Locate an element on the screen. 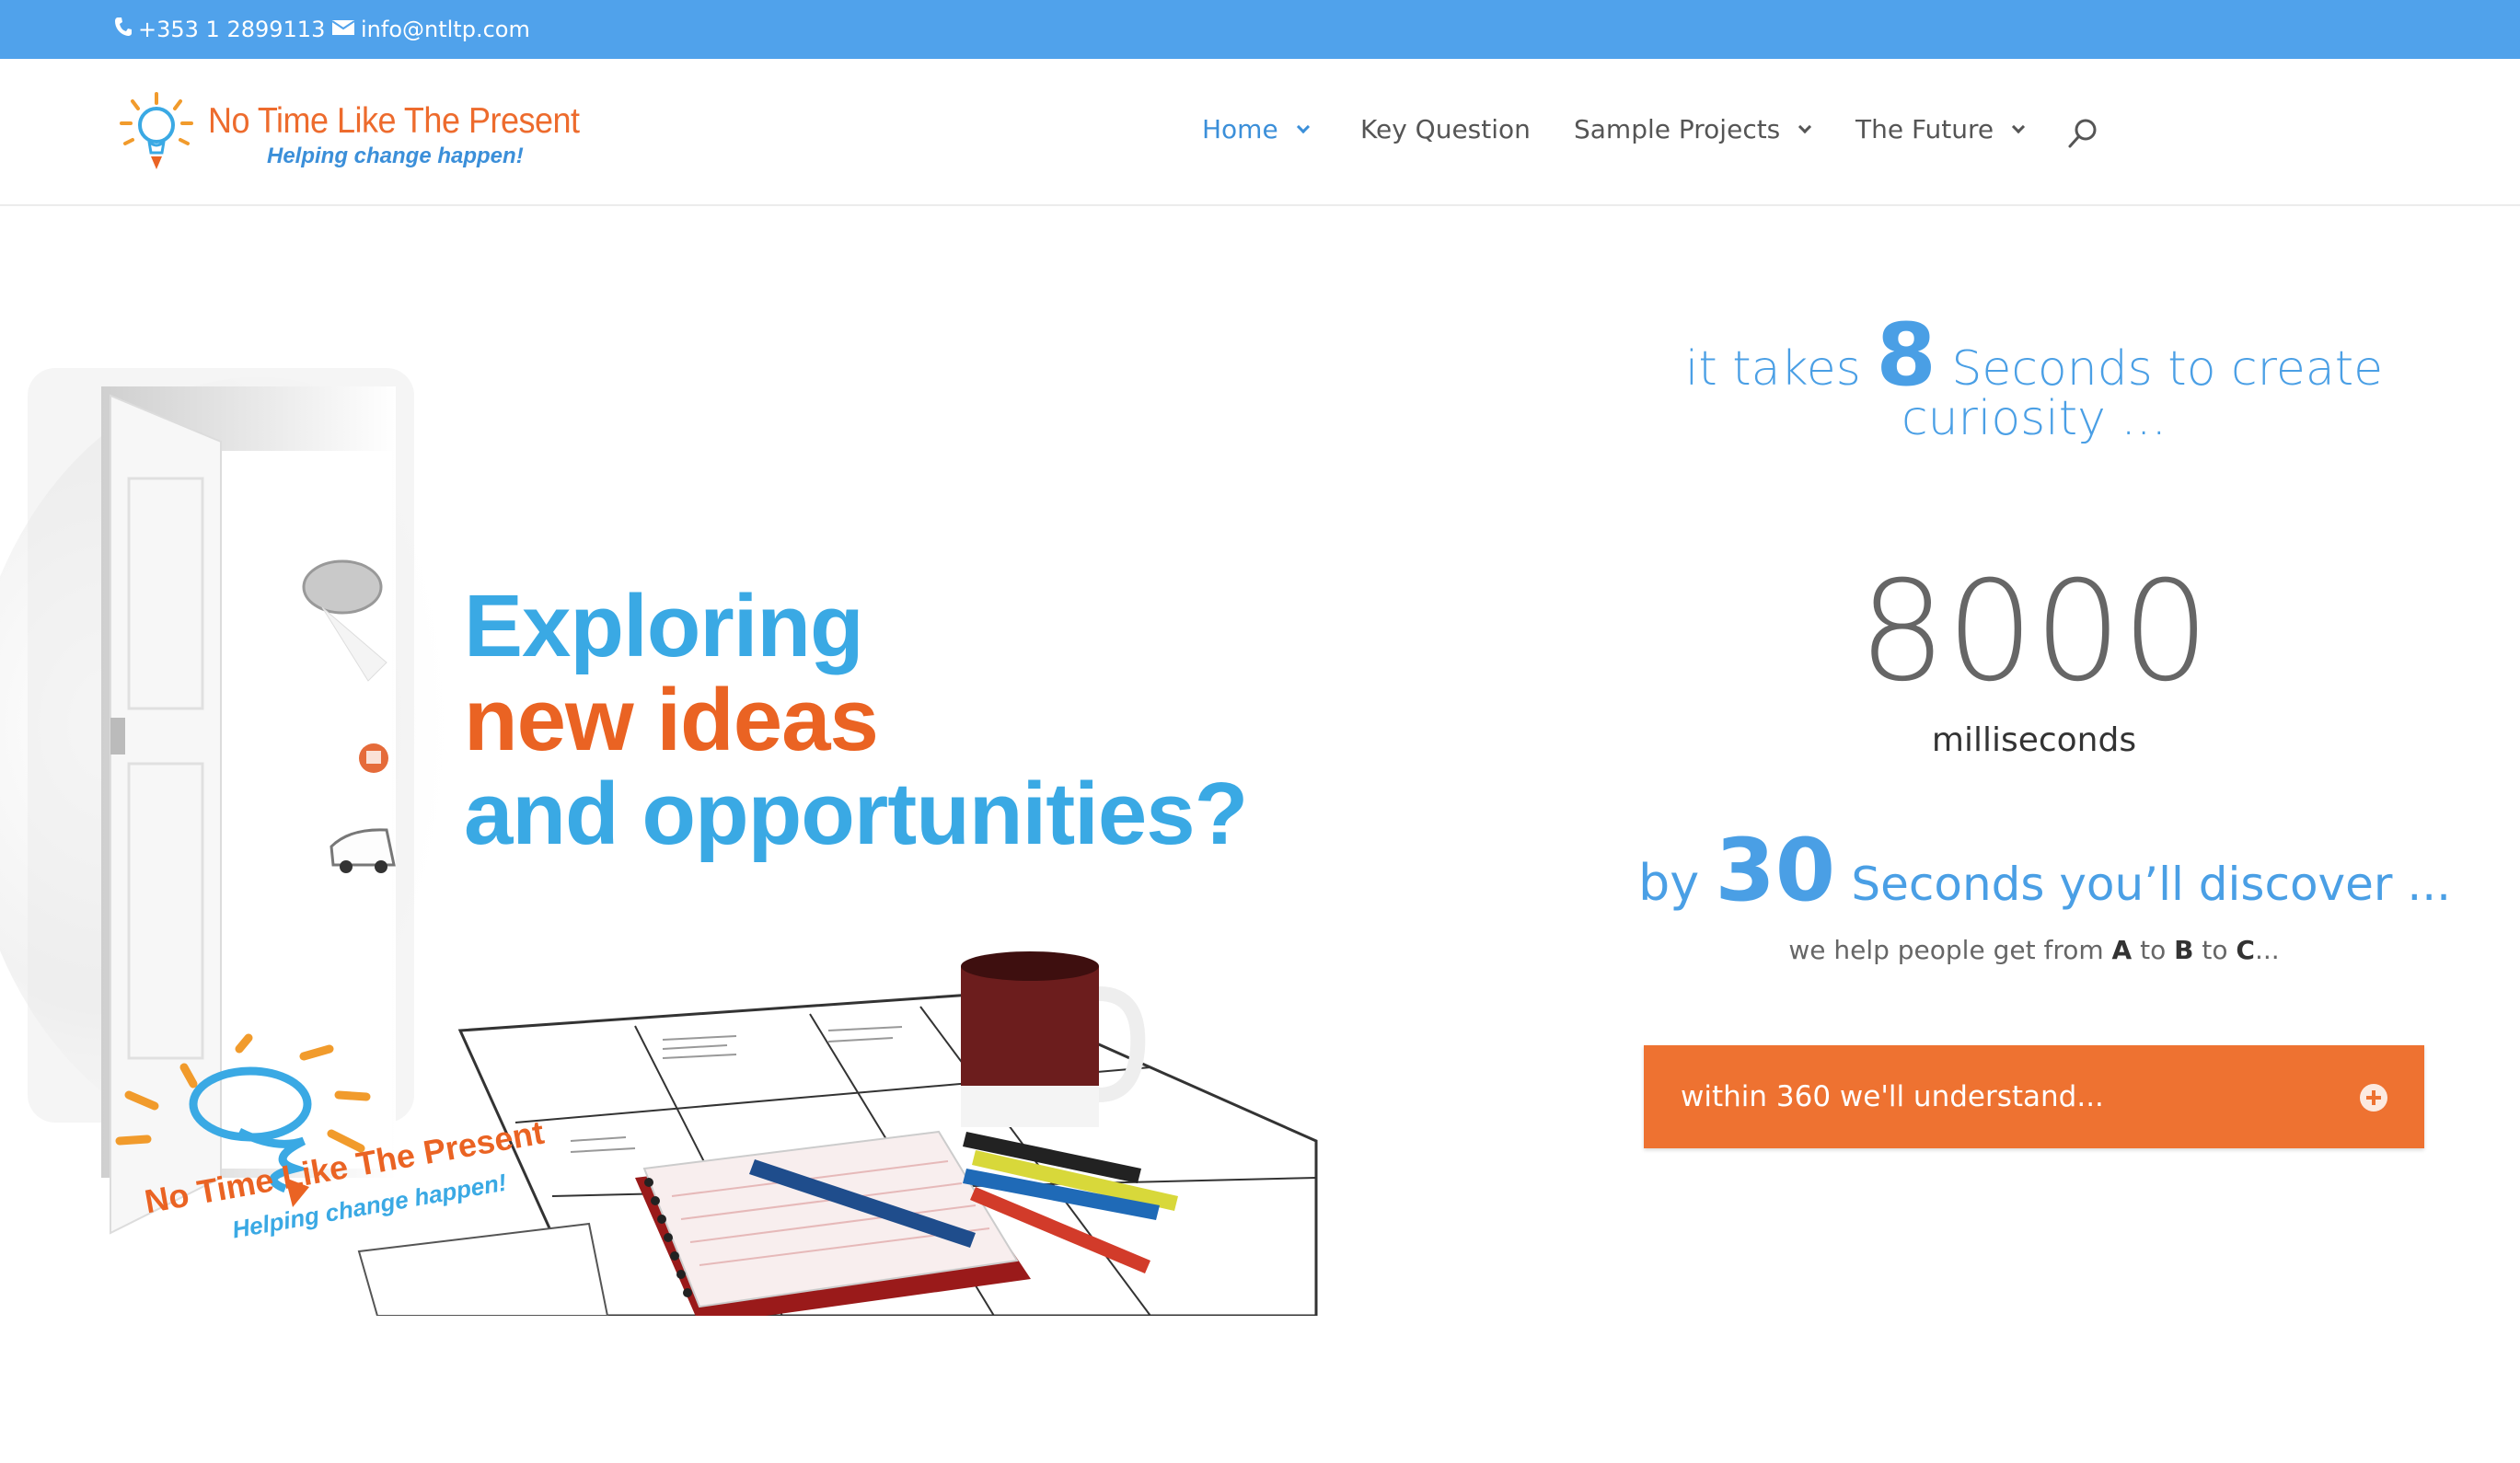 Image resolution: width=2520 pixels, height=1463 pixels. eight-prefix: it takes is located at coordinates (1772, 369).